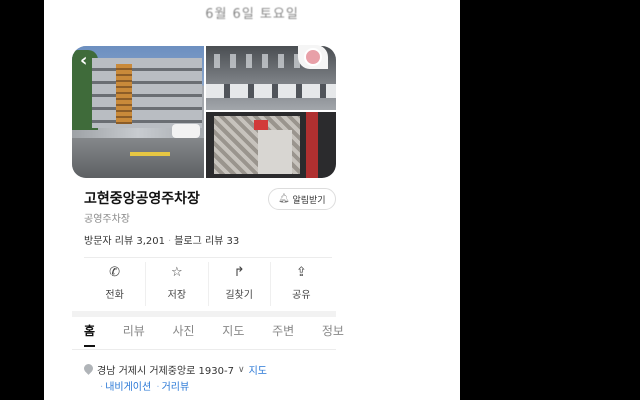 This screenshot has width=640, height=400. I want to click on streetview-link: 거리뷰, so click(176, 387).